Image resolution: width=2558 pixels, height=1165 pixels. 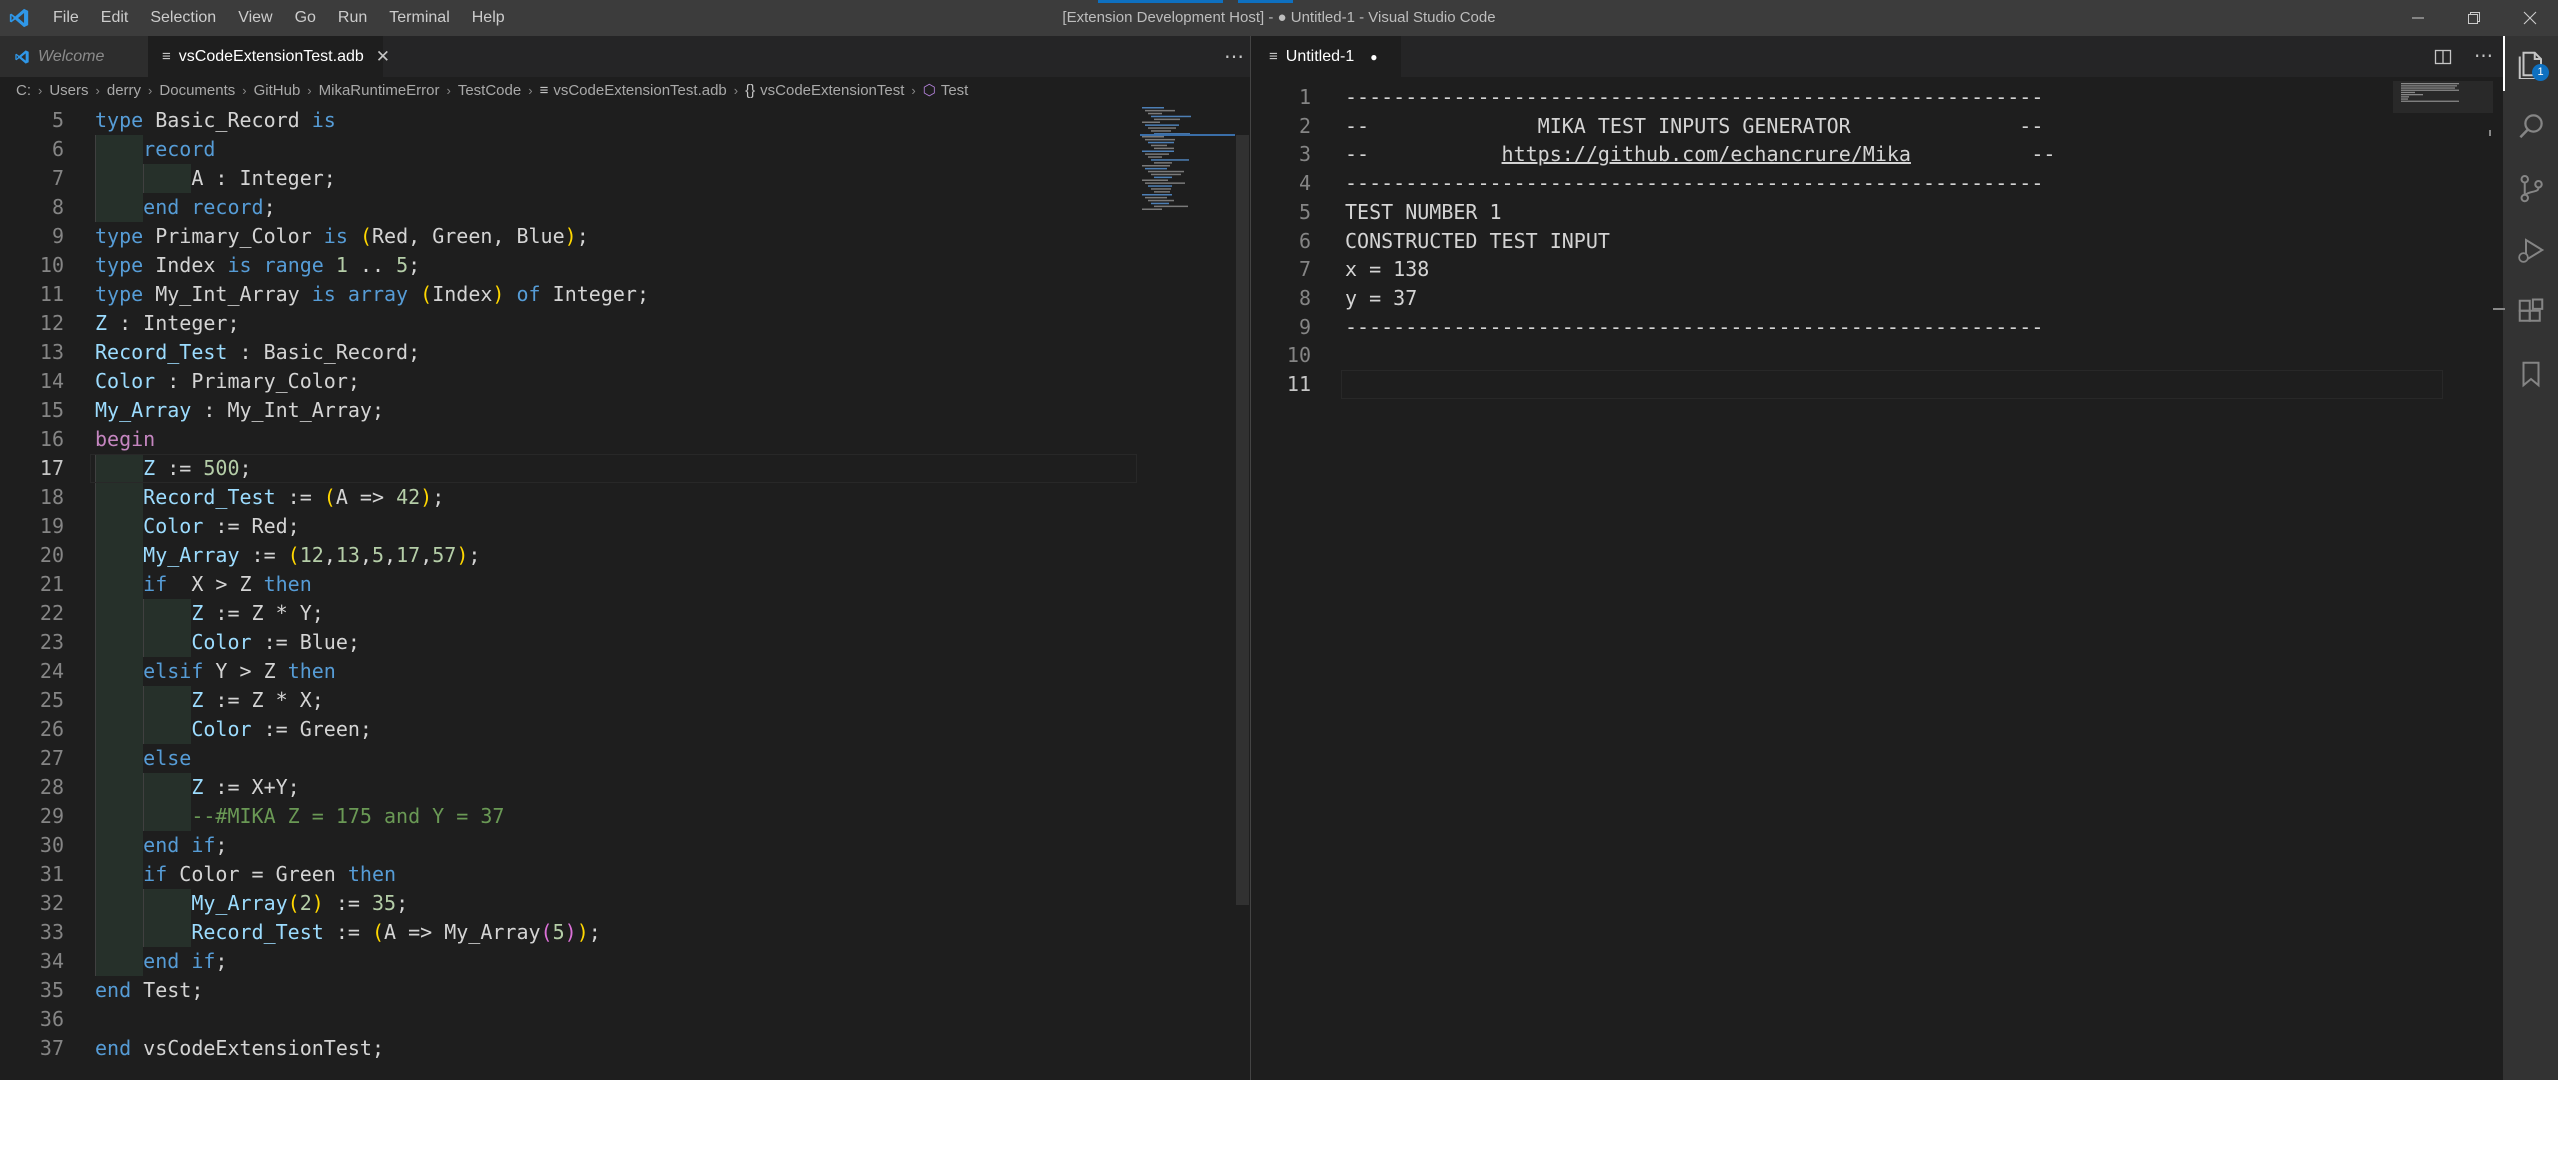 What do you see at coordinates (1242, 520) in the screenshot?
I see `vertical-scrollbar` at bounding box center [1242, 520].